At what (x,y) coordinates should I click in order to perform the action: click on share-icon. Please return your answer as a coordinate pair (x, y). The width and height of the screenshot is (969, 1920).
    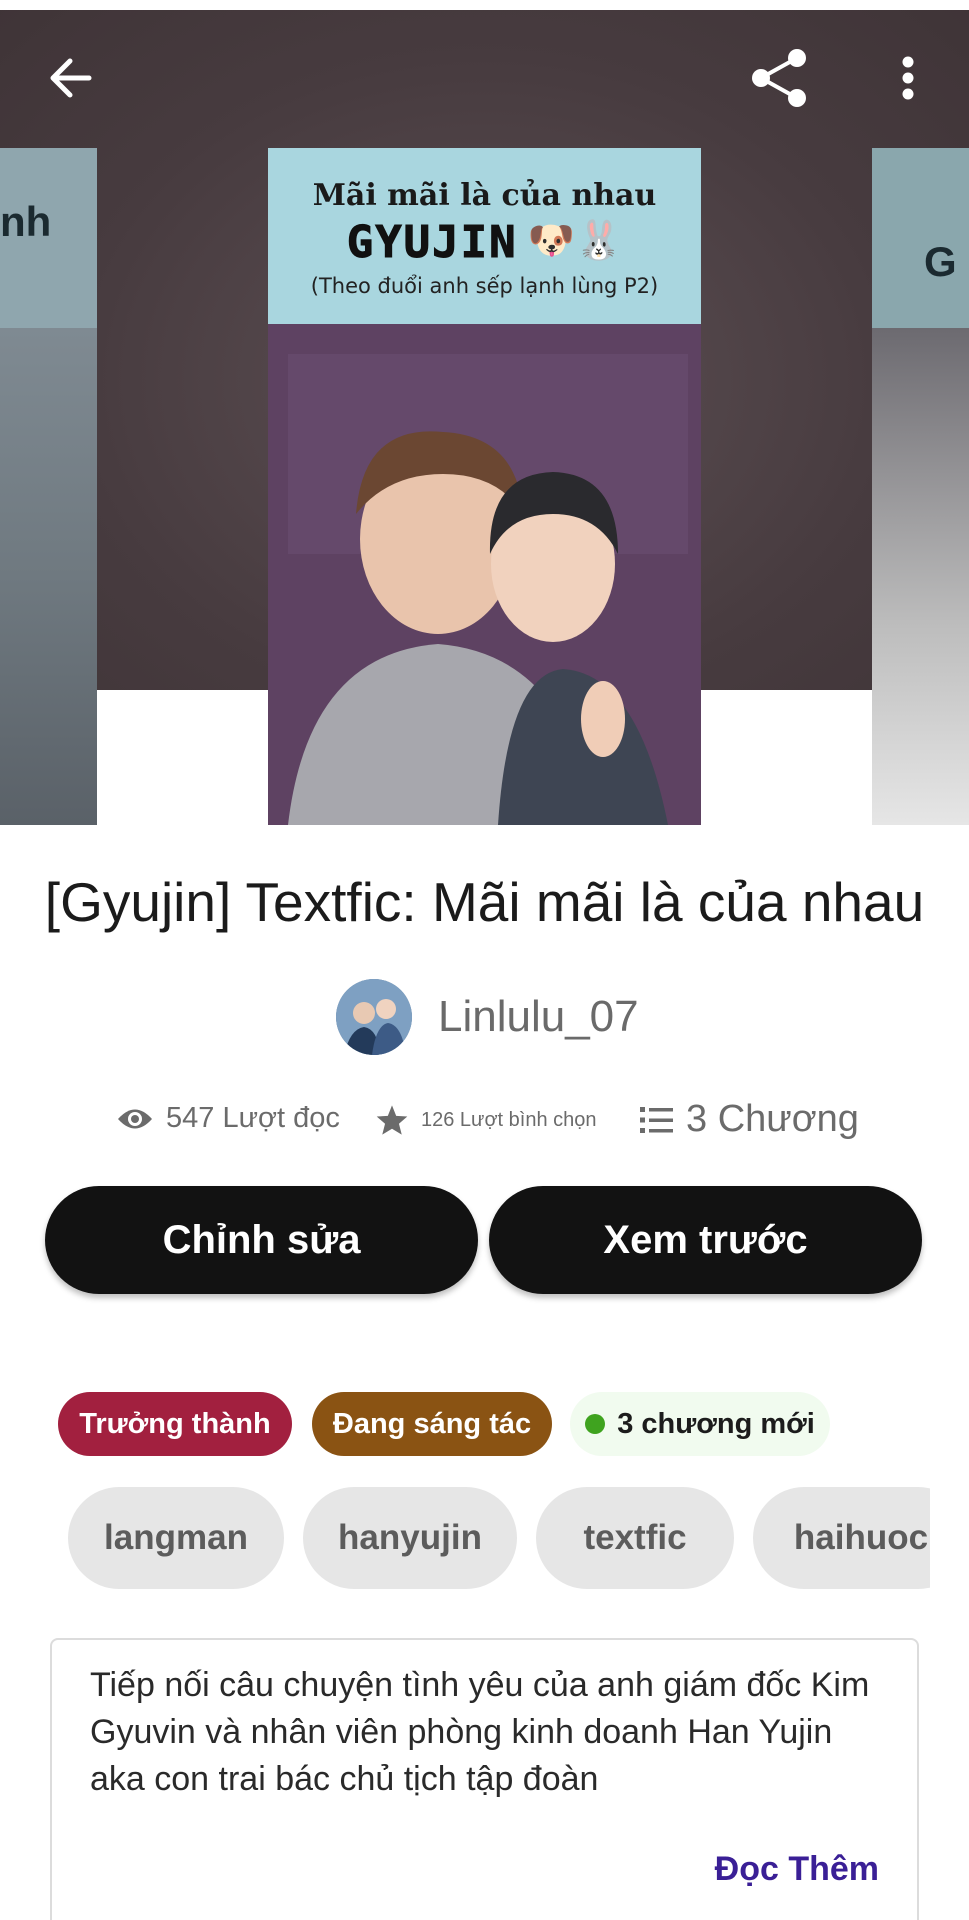
    Looking at the image, I should click on (779, 78).